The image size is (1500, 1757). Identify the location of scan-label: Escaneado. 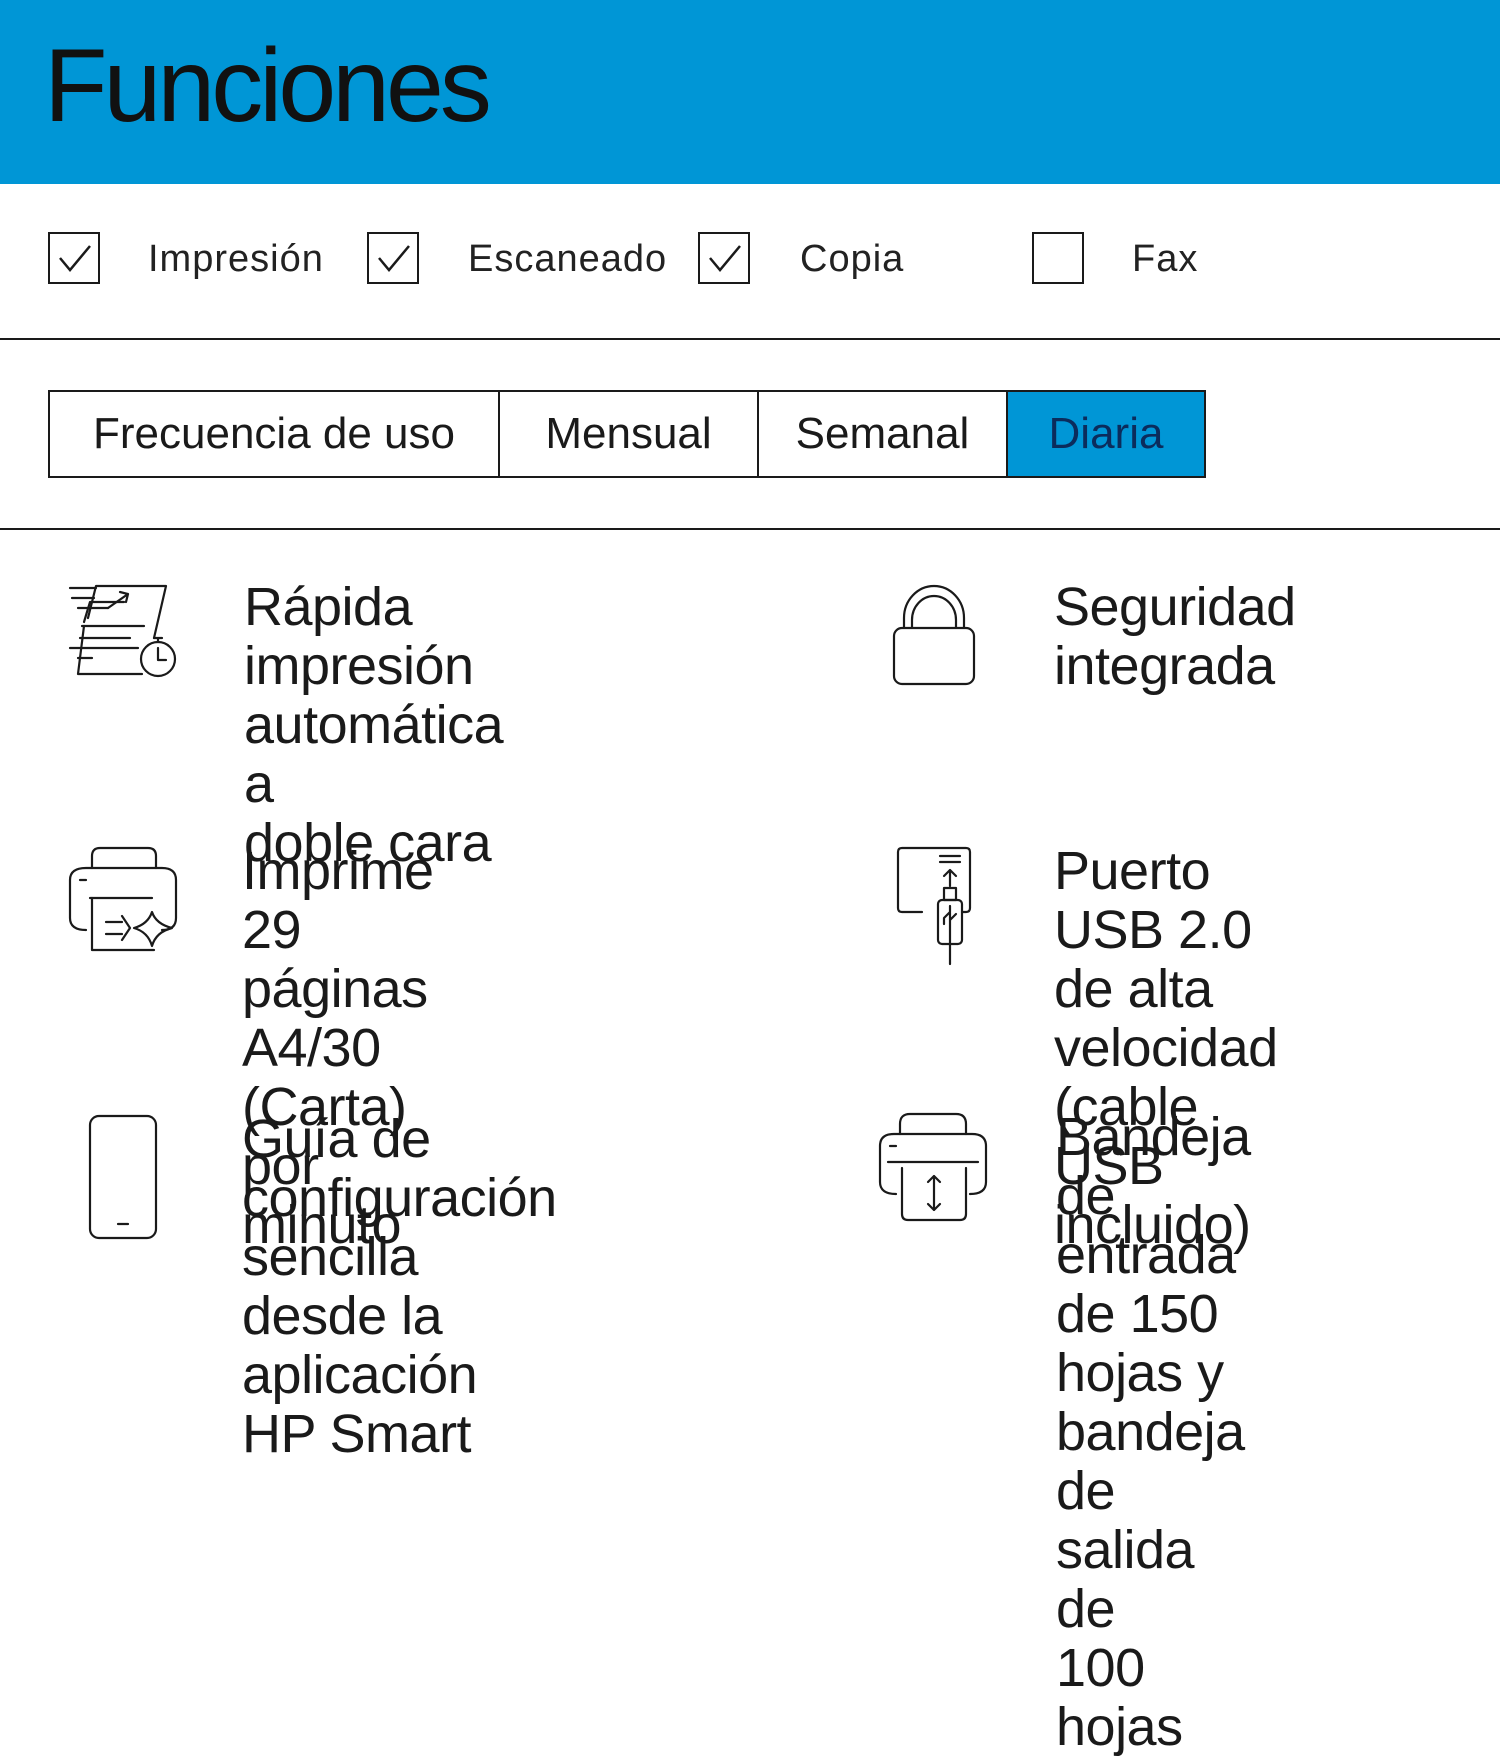
(568, 259).